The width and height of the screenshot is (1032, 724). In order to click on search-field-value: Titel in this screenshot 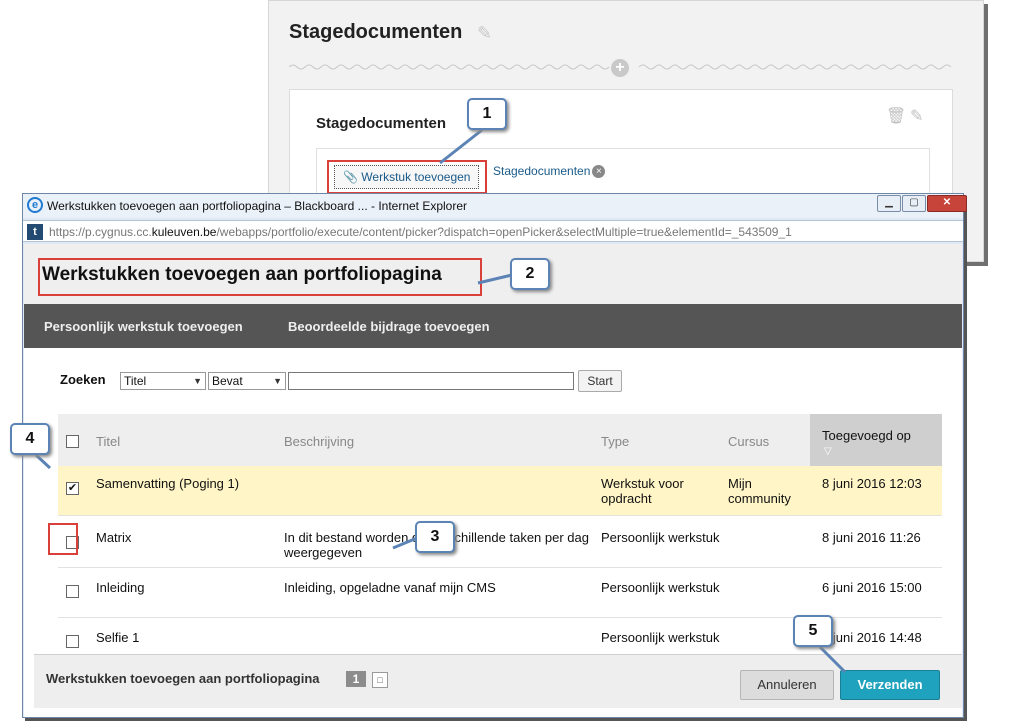, I will do `click(135, 381)`.